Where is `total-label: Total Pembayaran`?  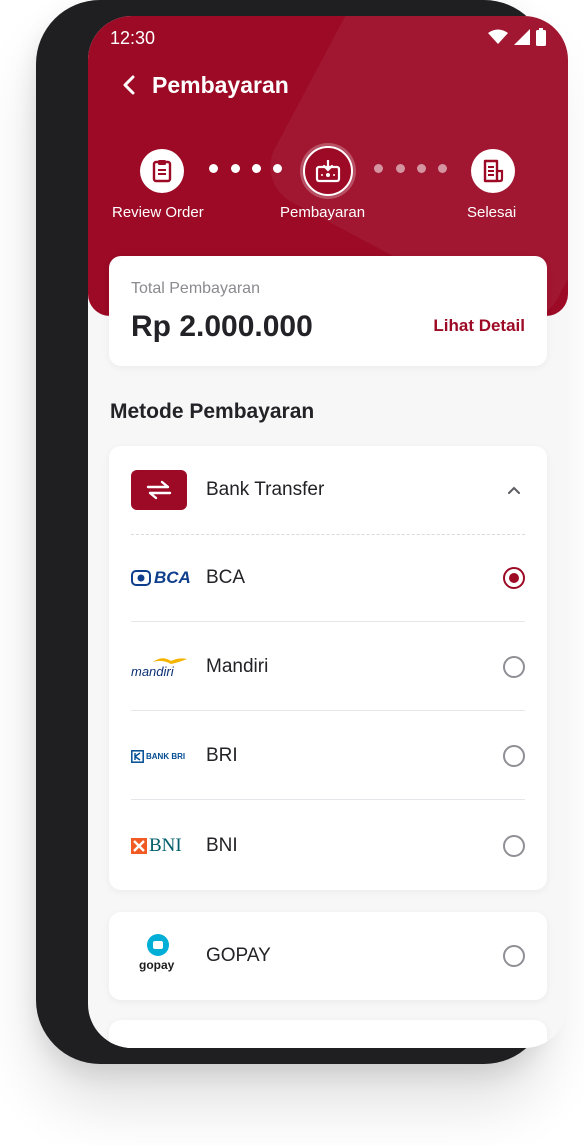 total-label: Total Pembayaran is located at coordinates (195, 288).